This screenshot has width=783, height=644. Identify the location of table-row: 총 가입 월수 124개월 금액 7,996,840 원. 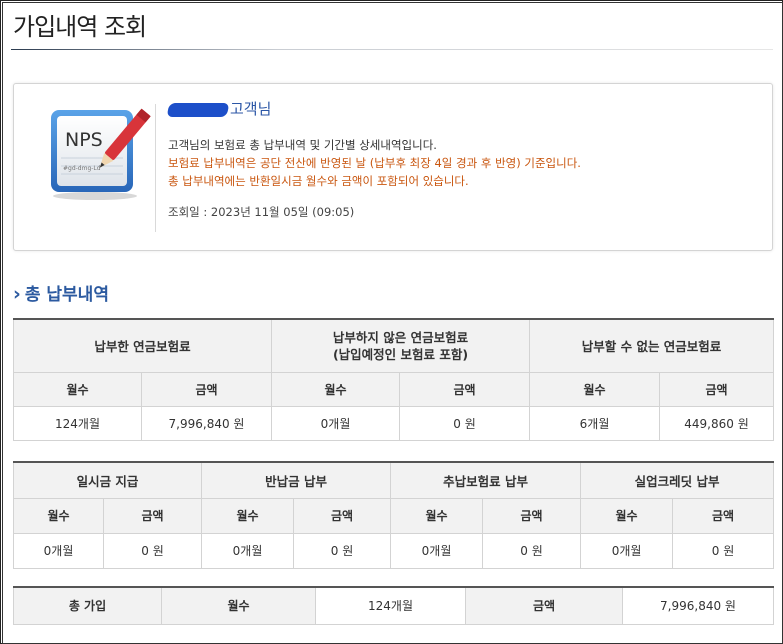
(393, 605).